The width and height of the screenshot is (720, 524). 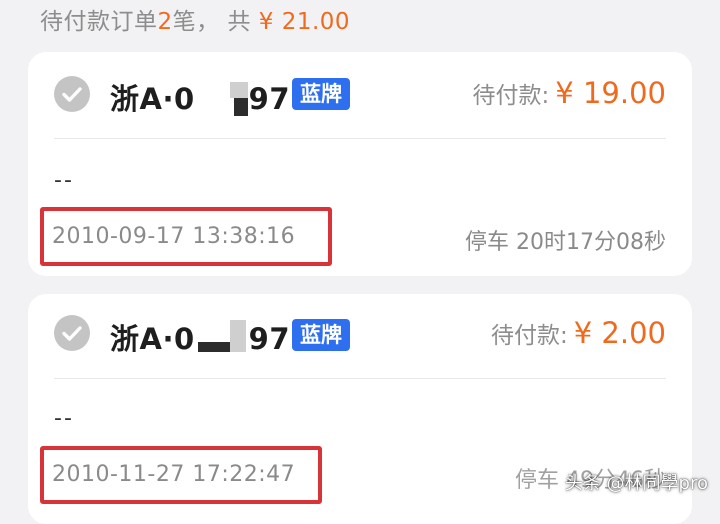 What do you see at coordinates (99, 22) in the screenshot?
I see `summary-prefix: 待付款订单` at bounding box center [99, 22].